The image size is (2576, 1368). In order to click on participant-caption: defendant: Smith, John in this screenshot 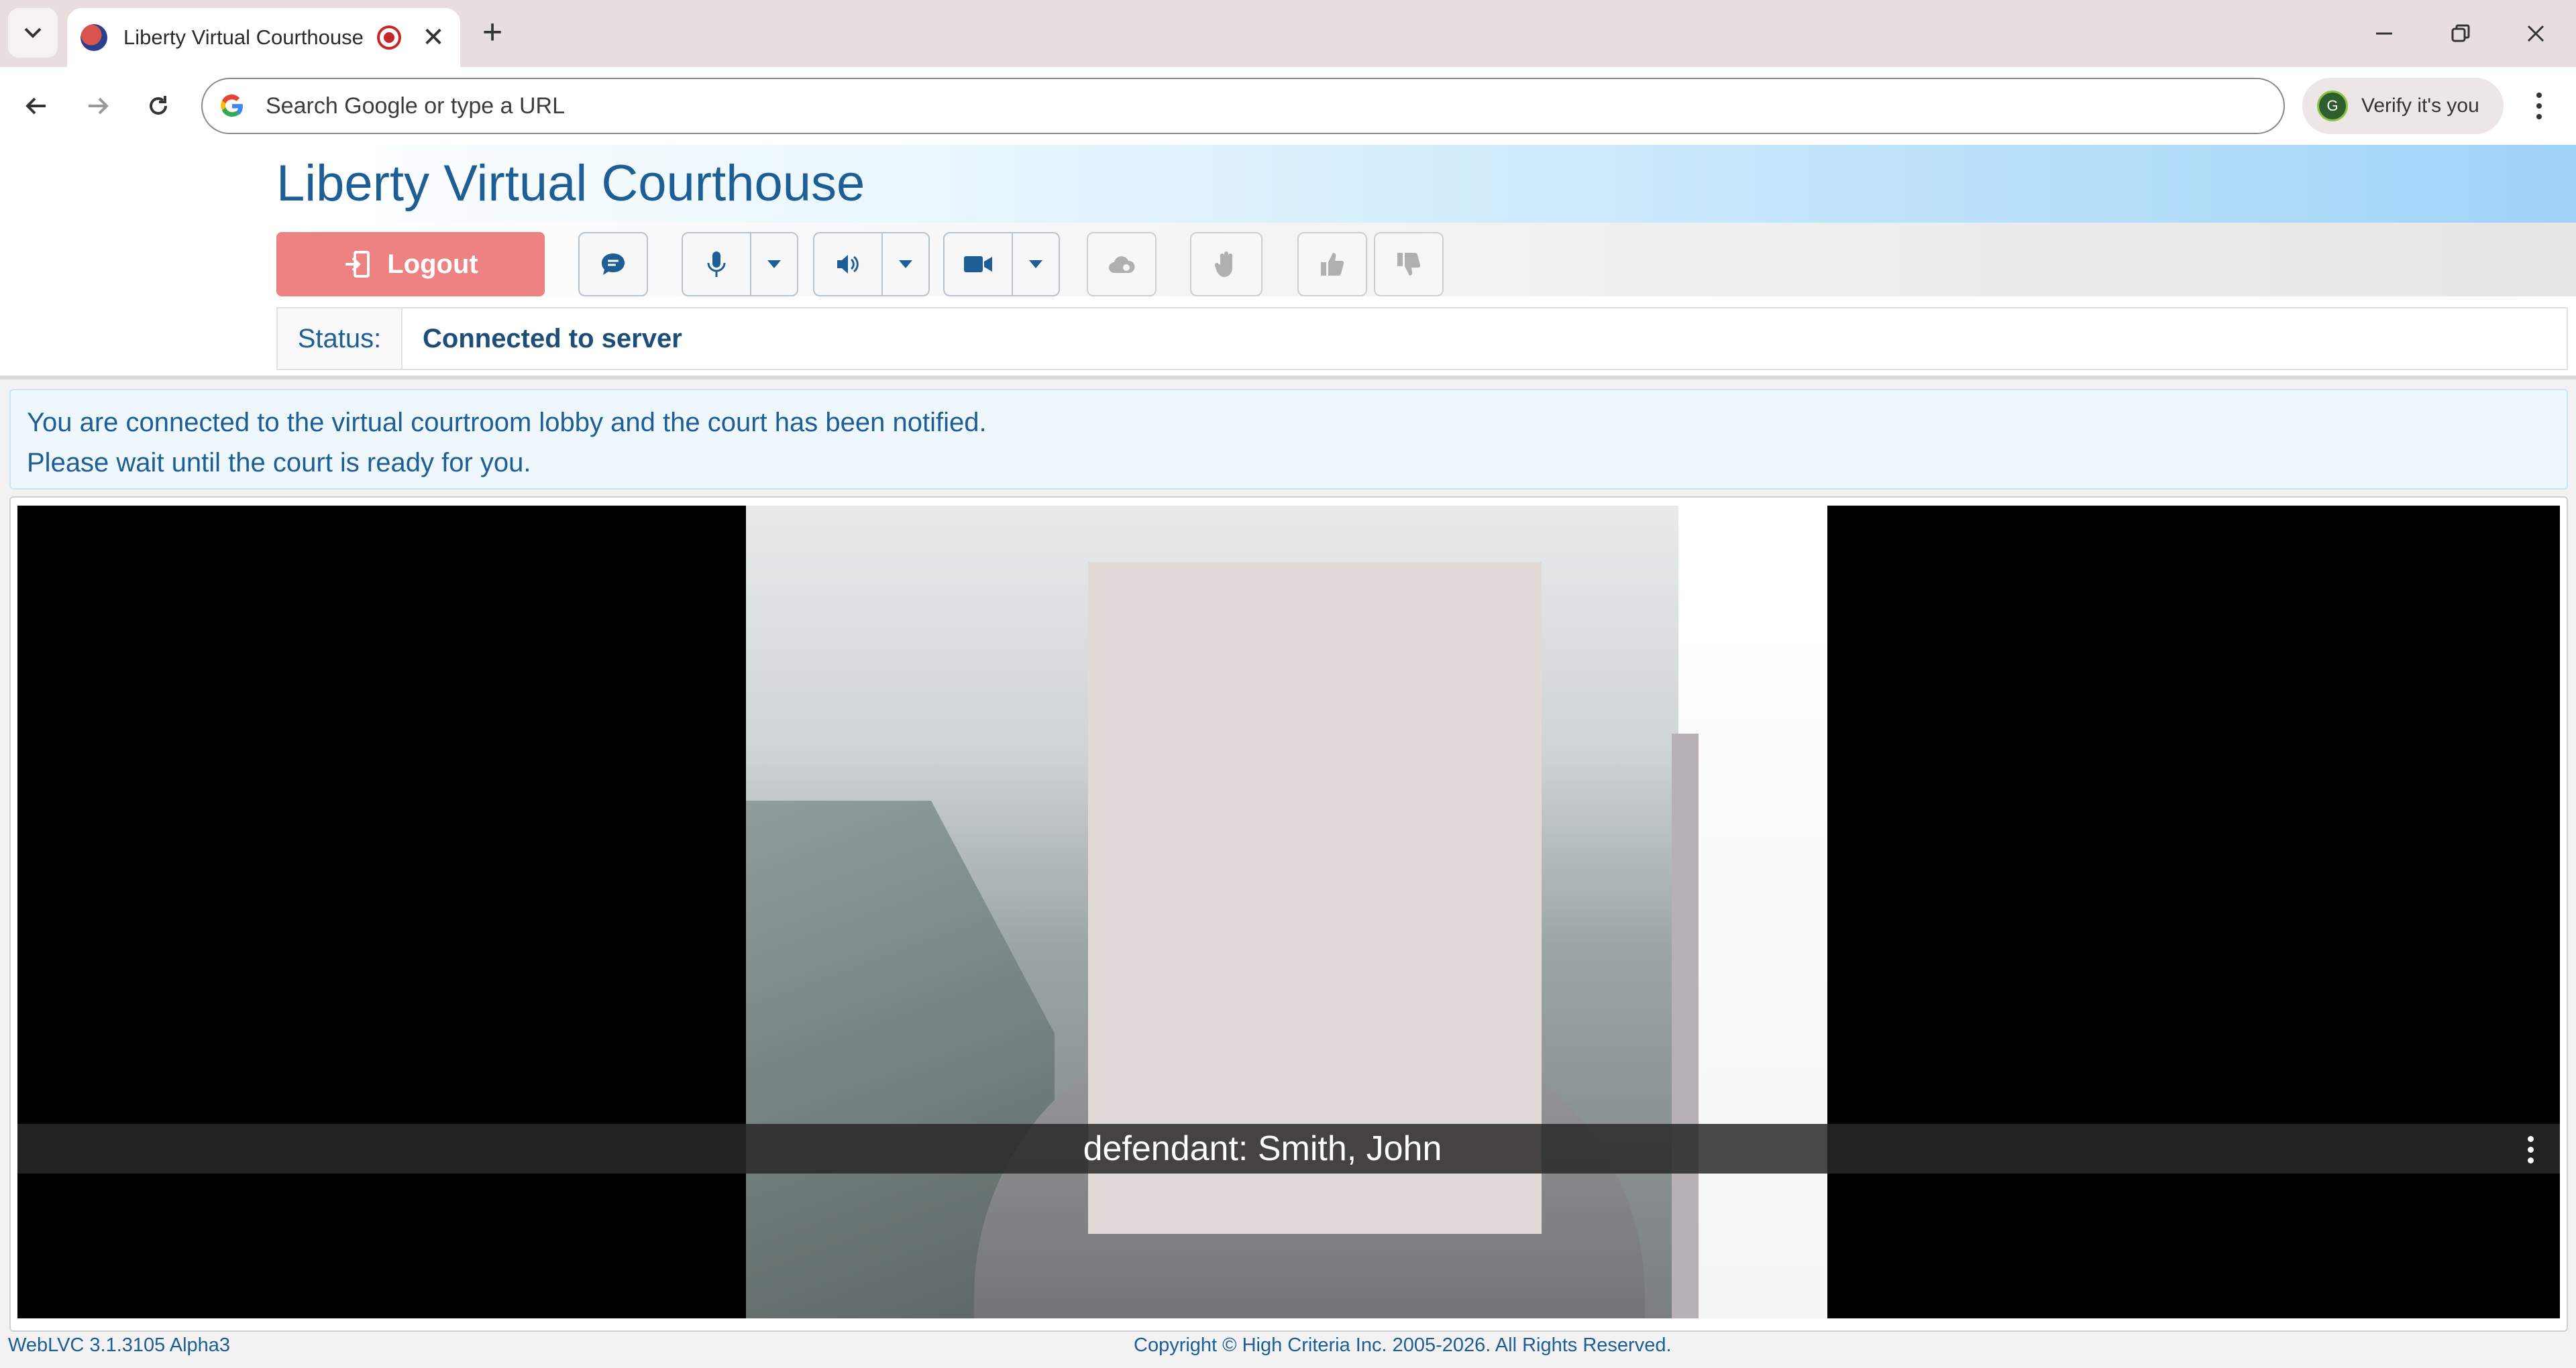, I will do `click(1262, 1148)`.